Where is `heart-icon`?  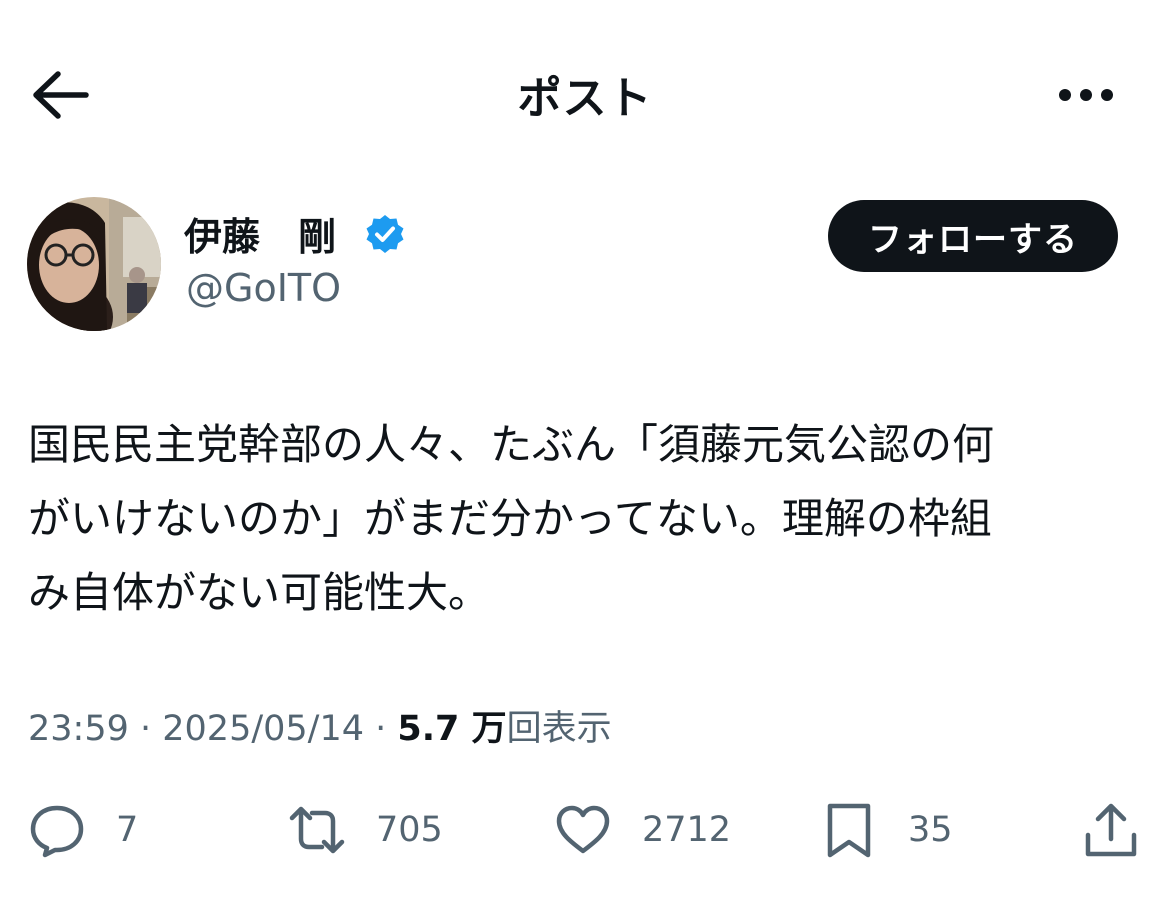 heart-icon is located at coordinates (583, 829).